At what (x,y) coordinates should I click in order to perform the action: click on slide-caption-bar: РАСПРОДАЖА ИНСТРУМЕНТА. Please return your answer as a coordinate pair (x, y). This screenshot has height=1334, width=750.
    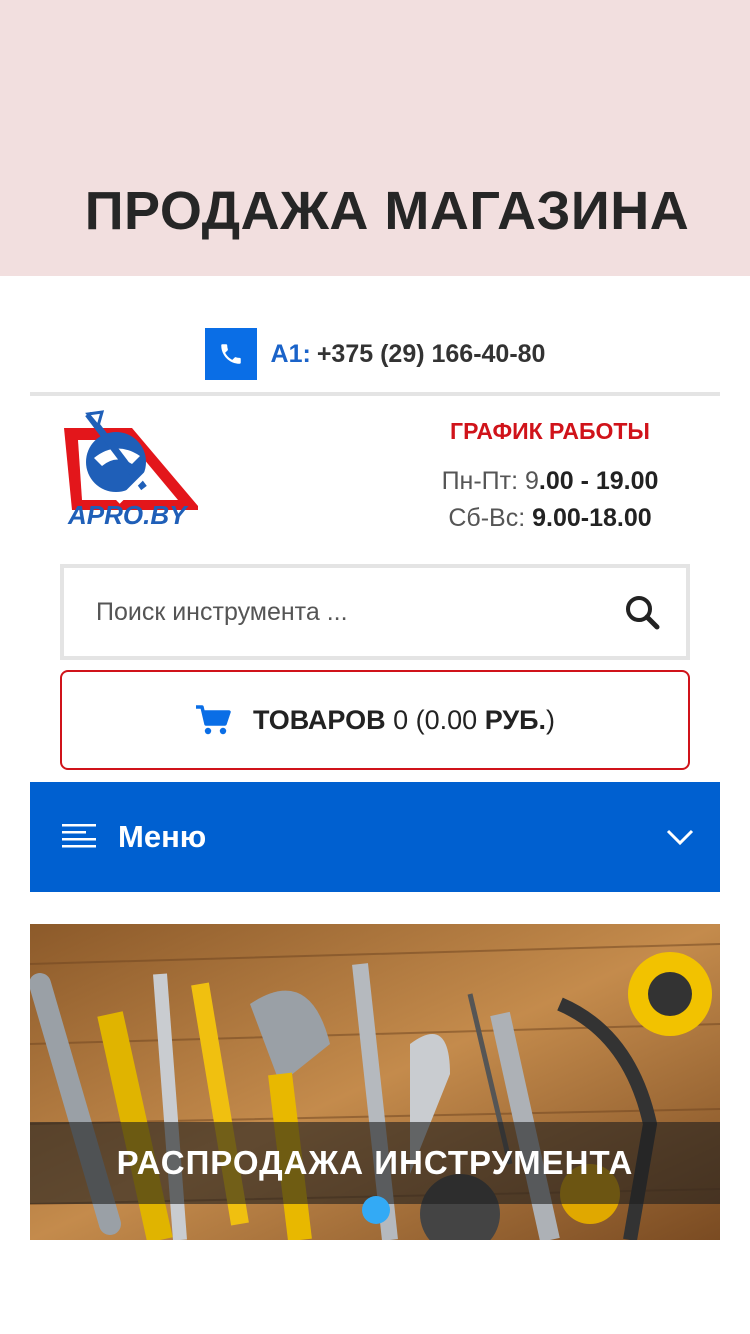
    Looking at the image, I should click on (375, 1163).